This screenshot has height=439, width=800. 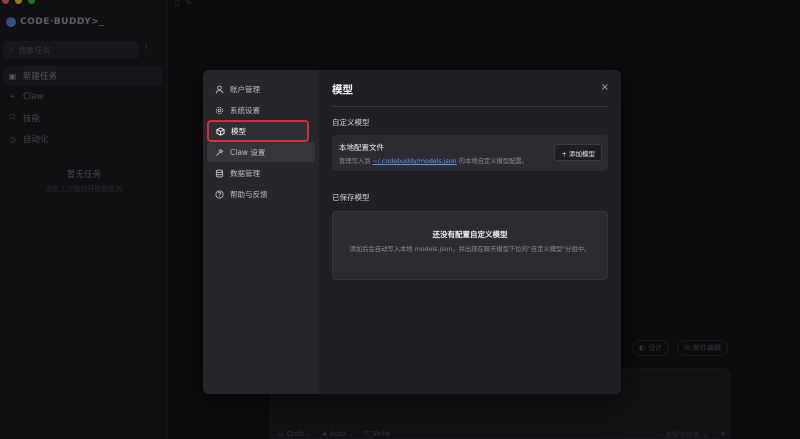 I want to click on desc-suffix: 的本地自定义模型配置。, so click(x=493, y=161).